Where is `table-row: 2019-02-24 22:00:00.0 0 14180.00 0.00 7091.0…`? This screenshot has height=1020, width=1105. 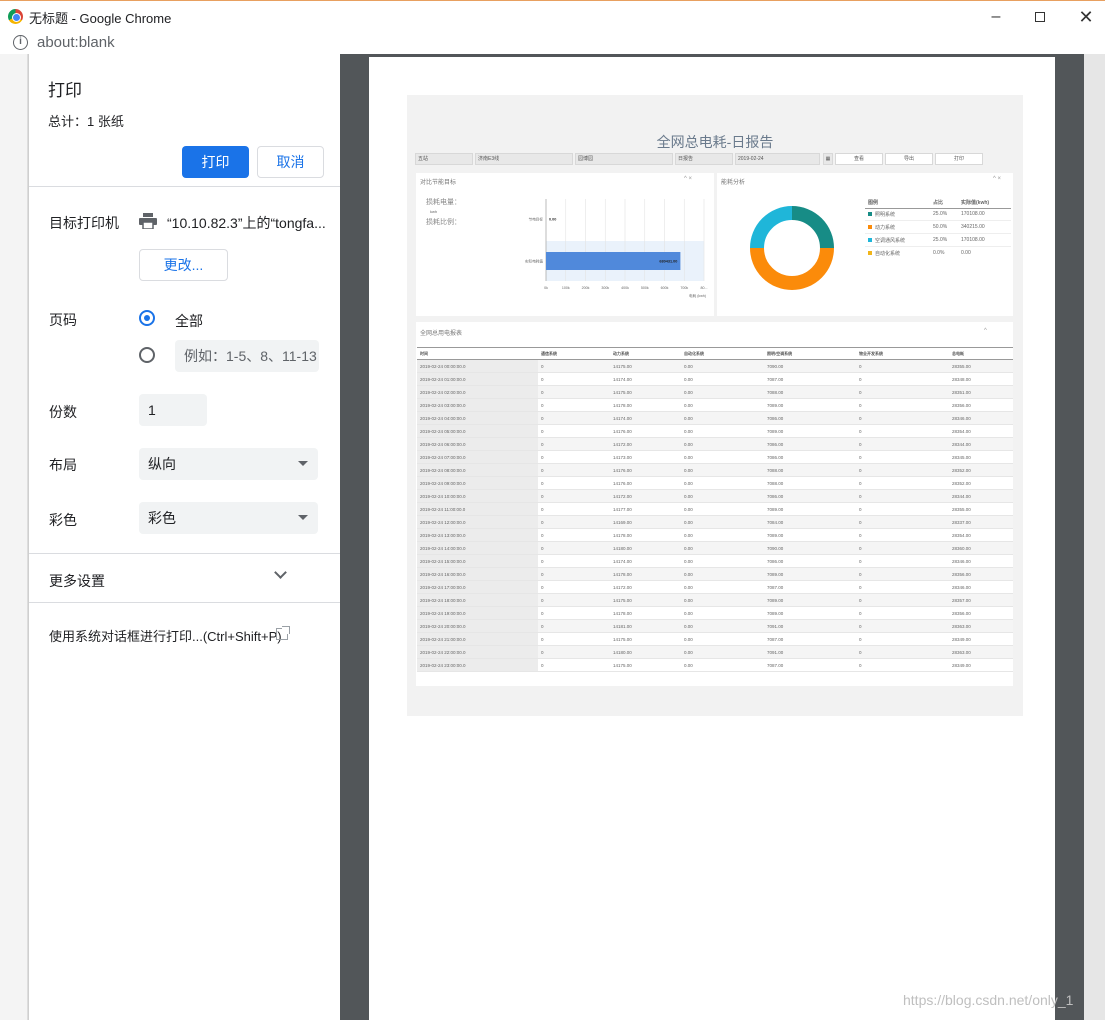 table-row: 2019-02-24 22:00:00.0 0 14180.00 0.00 7091.0… is located at coordinates (715, 652).